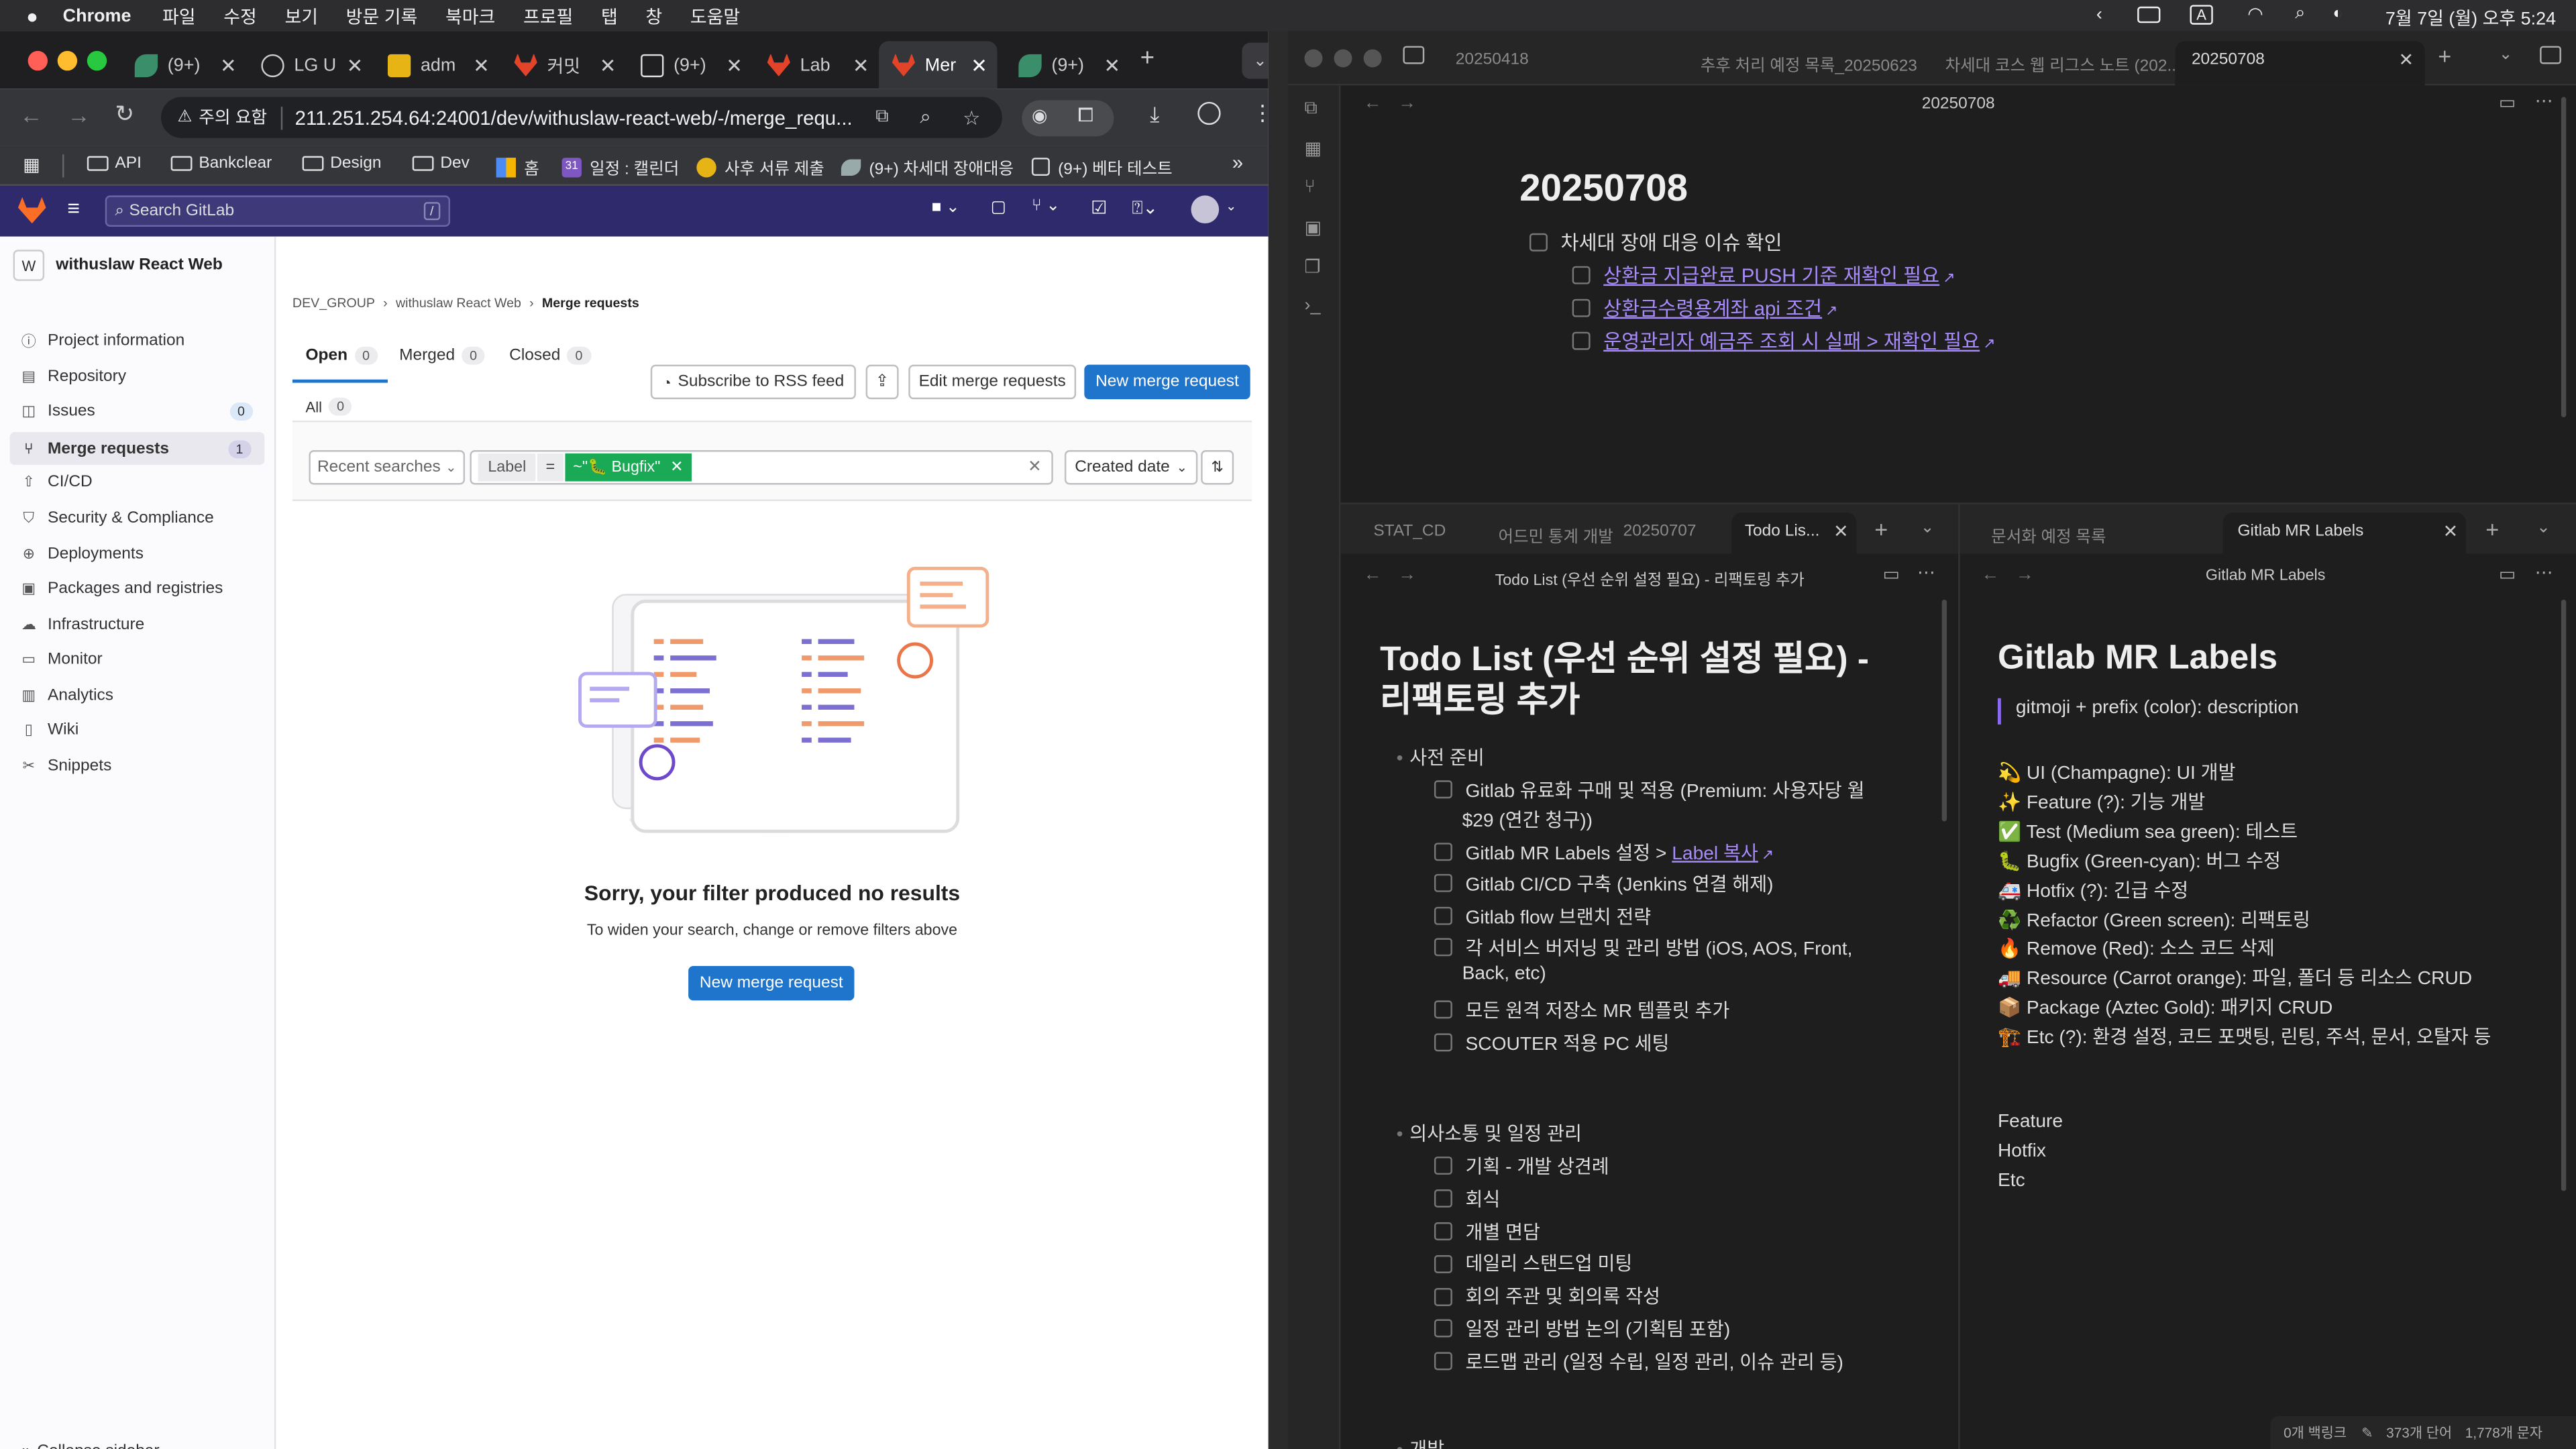  Describe the element at coordinates (382, 16) in the screenshot. I see `menu-history: 방문 기록` at that location.